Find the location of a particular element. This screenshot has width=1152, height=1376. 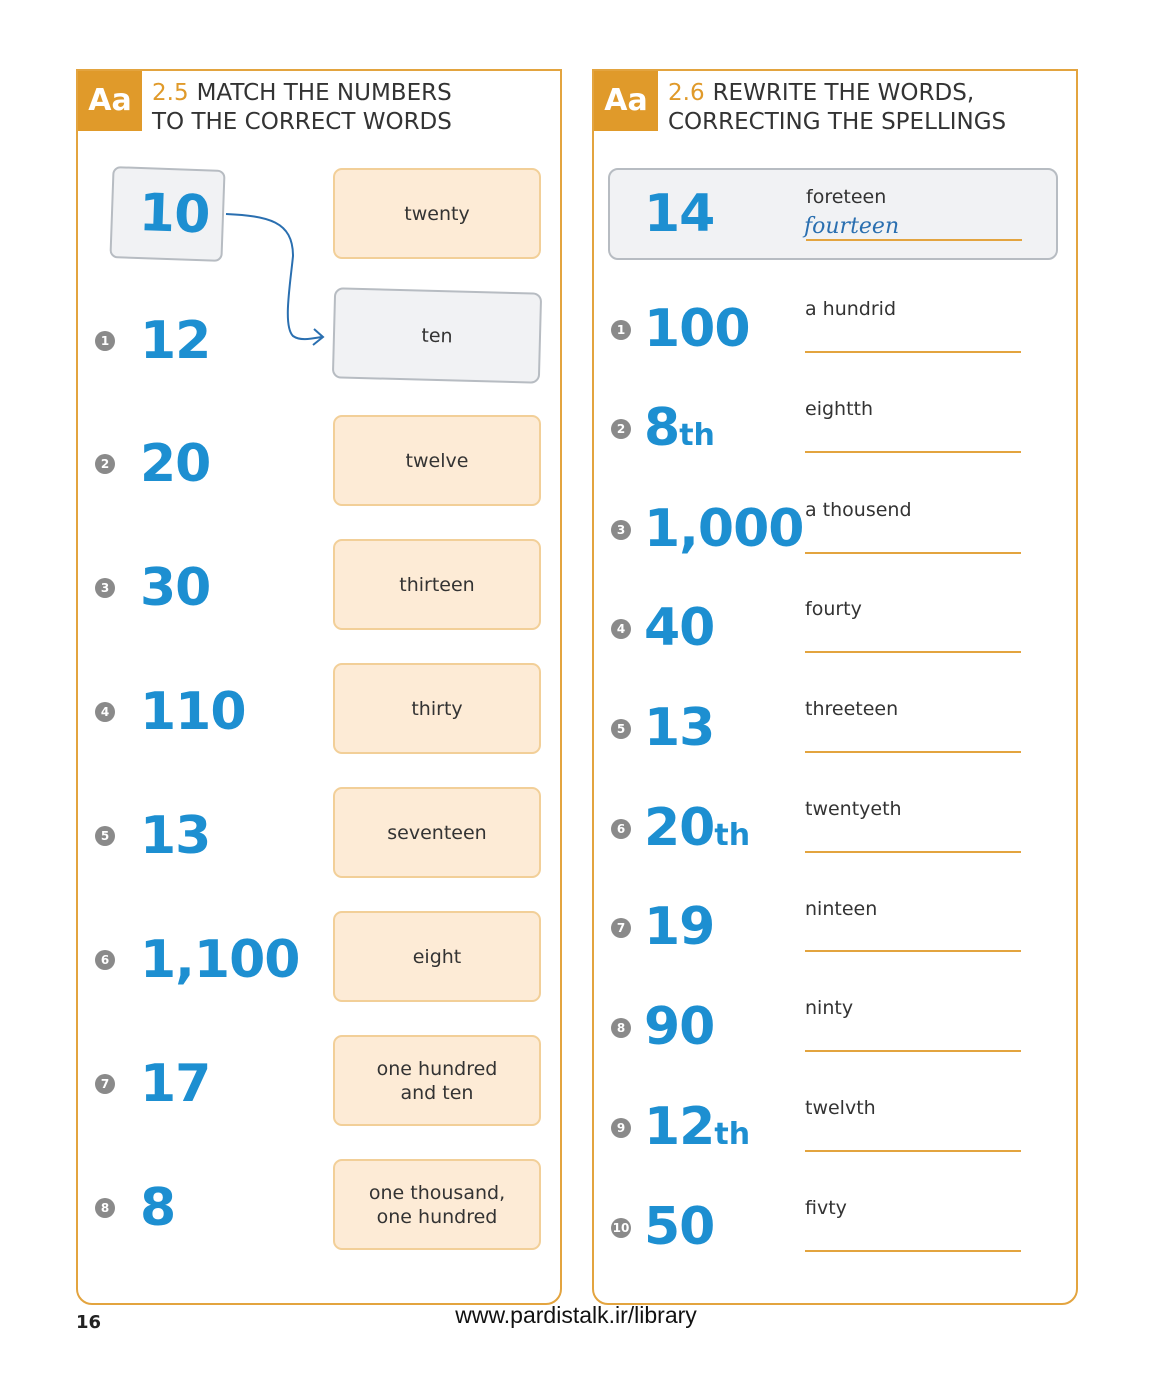

word-card: one hundred and ten is located at coordinates (437, 1080).